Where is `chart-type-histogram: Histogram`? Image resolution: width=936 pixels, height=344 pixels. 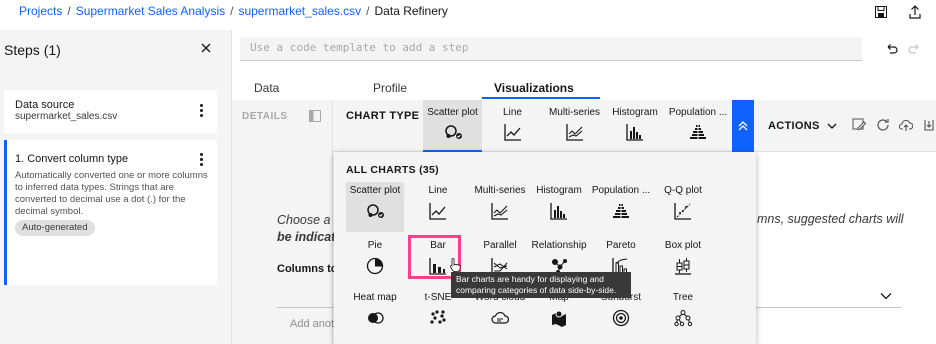 chart-type-histogram: Histogram is located at coordinates (635, 126).